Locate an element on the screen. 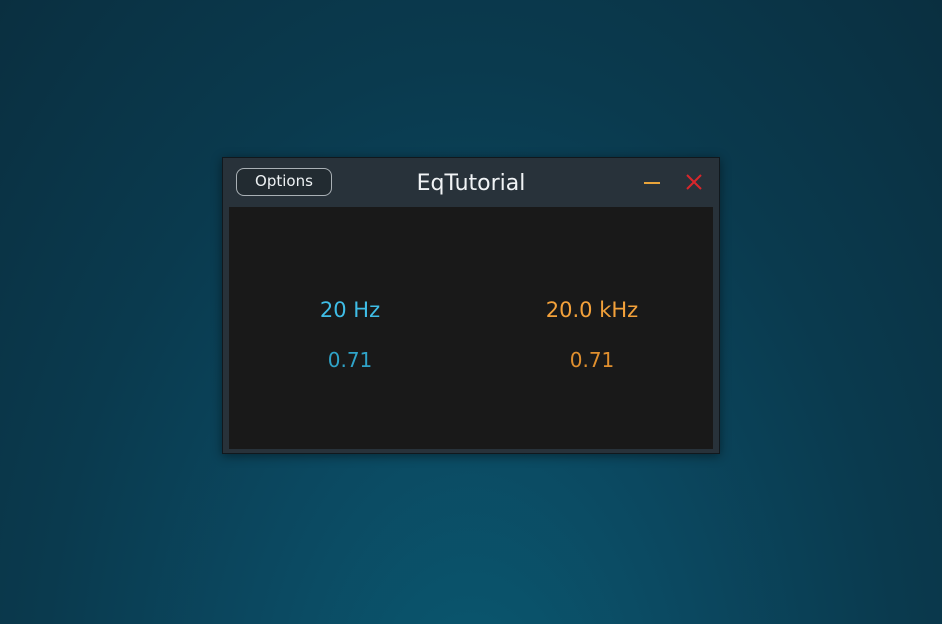 This screenshot has height=624, width=942. high-band-q: 0.71 is located at coordinates (592, 360).